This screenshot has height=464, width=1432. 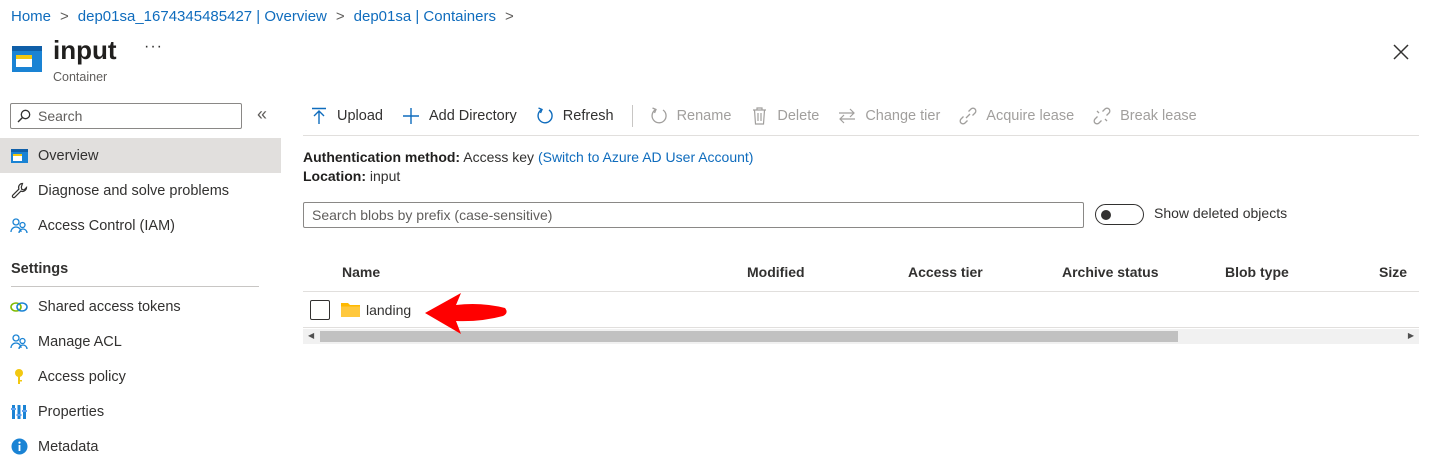 What do you see at coordinates (1030, 116) in the screenshot?
I see `acquire-lease-label: Acquire lease` at bounding box center [1030, 116].